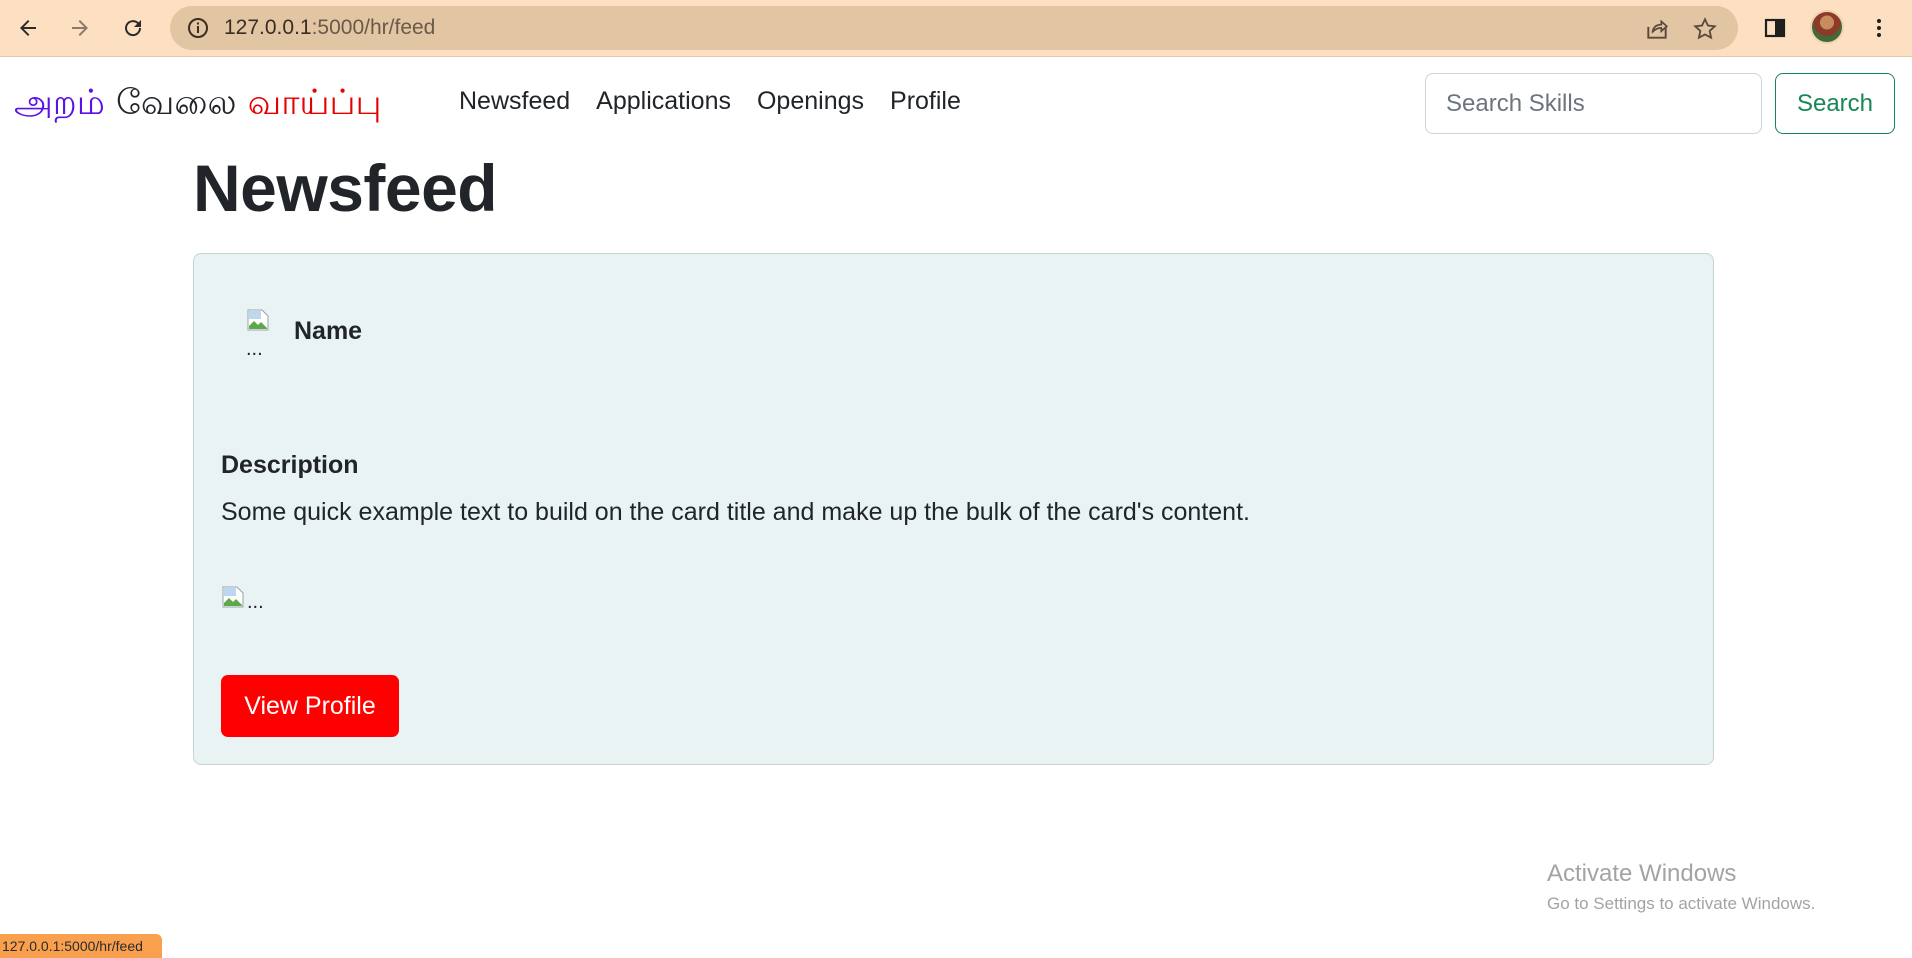  I want to click on view-profile-button: View Profile, so click(310, 706).